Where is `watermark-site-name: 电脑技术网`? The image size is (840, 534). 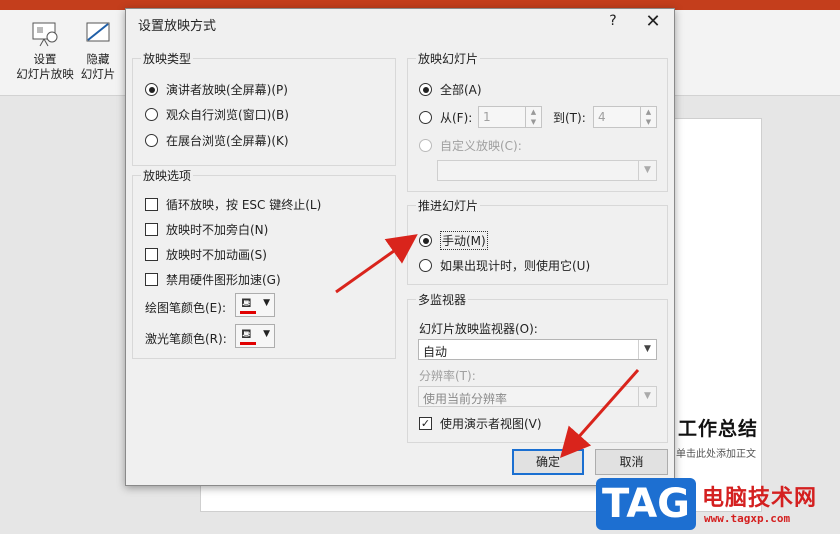
watermark-site-name: 电脑技术网 is located at coordinates (760, 498).